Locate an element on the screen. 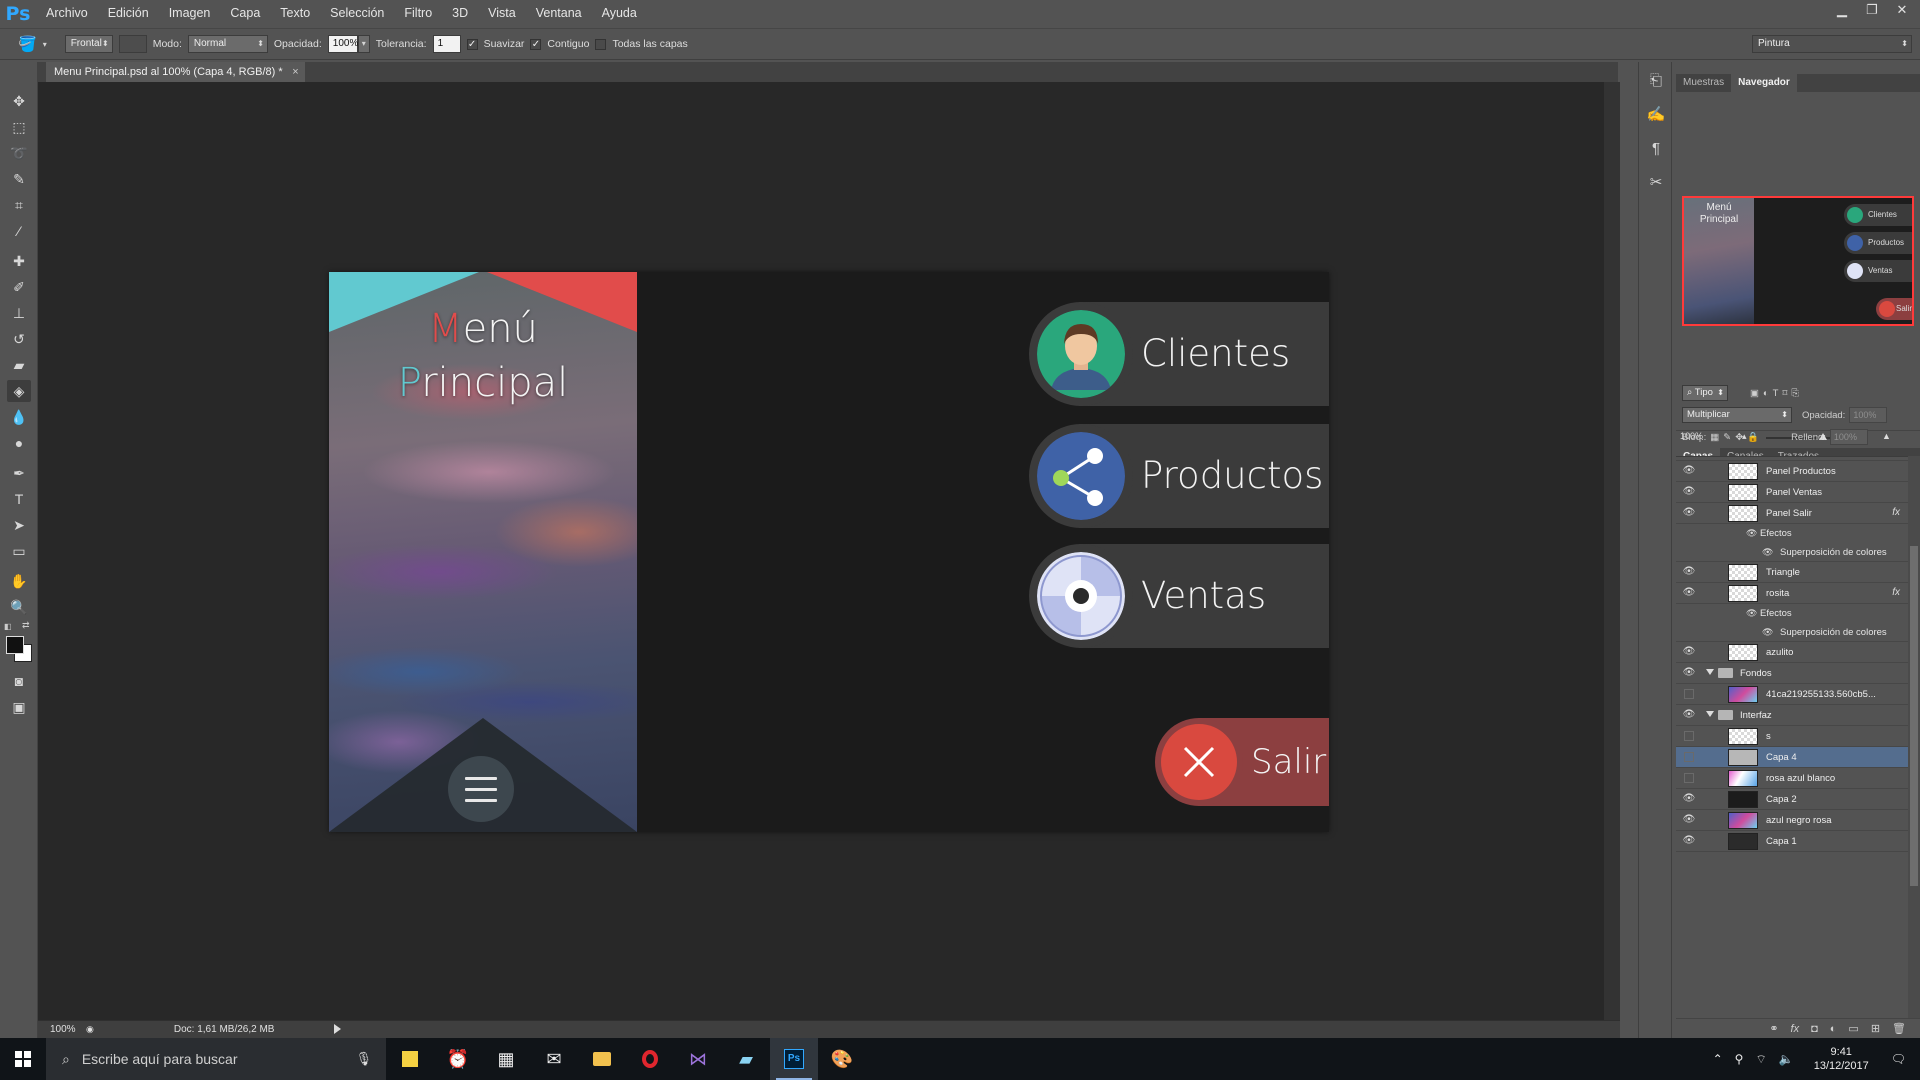 The image size is (1920, 1080). vertical-scrollbar is located at coordinates (1612, 551).